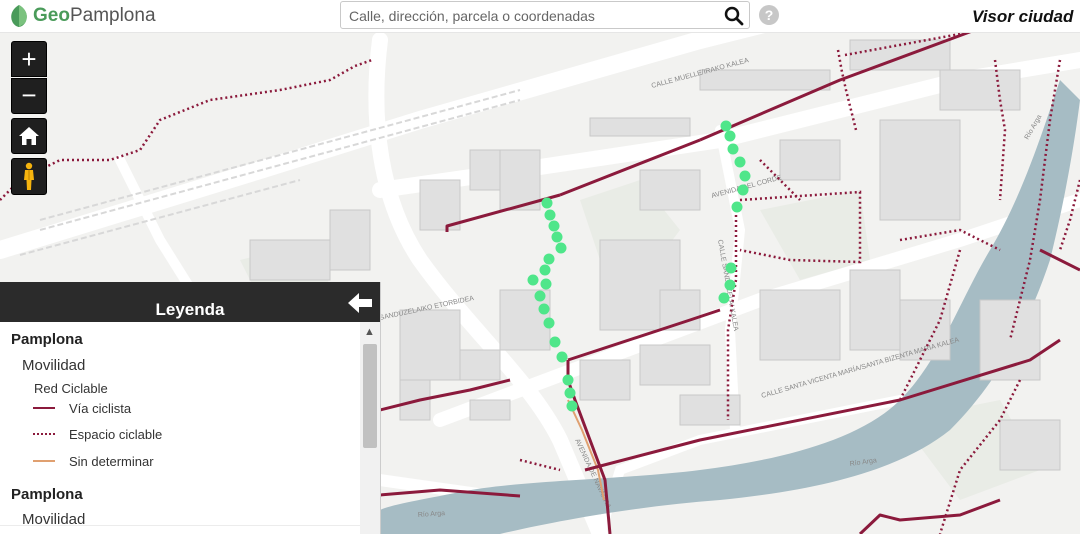  I want to click on logo-text: GeoPamplona, so click(94, 15).